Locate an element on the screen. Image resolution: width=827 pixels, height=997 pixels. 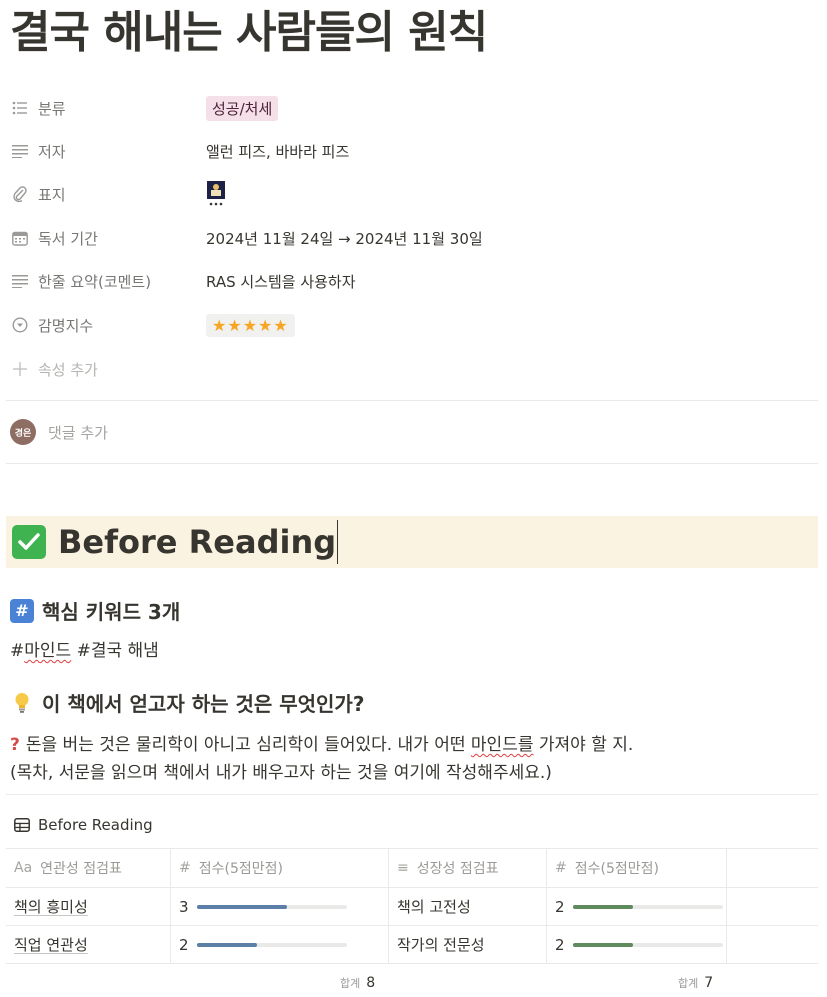
column-header-score-2: # 점수(5점만점) is located at coordinates (637, 868).